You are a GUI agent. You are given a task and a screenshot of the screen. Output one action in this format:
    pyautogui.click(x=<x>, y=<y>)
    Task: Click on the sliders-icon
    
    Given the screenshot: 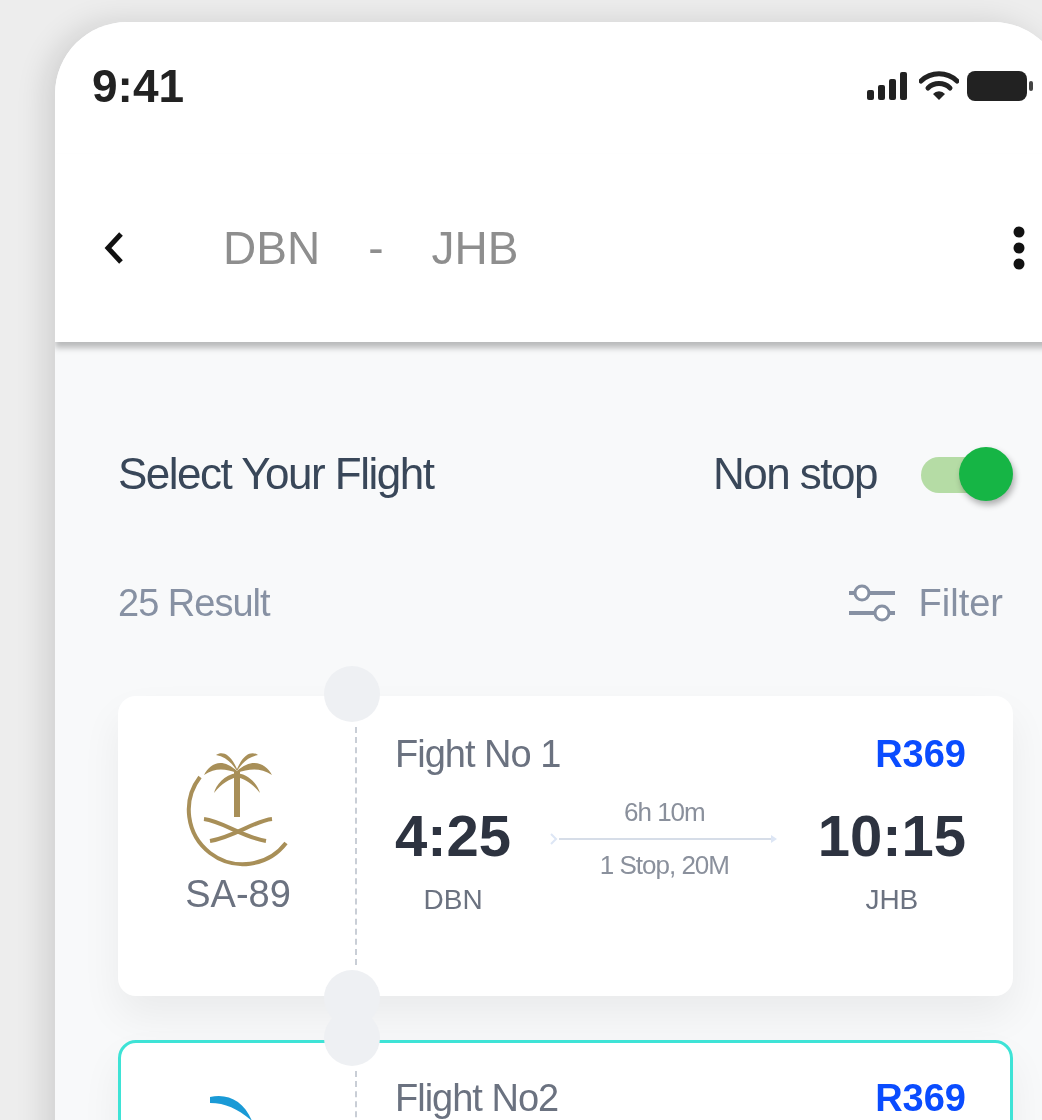 What is the action you would take?
    pyautogui.click(x=871, y=603)
    